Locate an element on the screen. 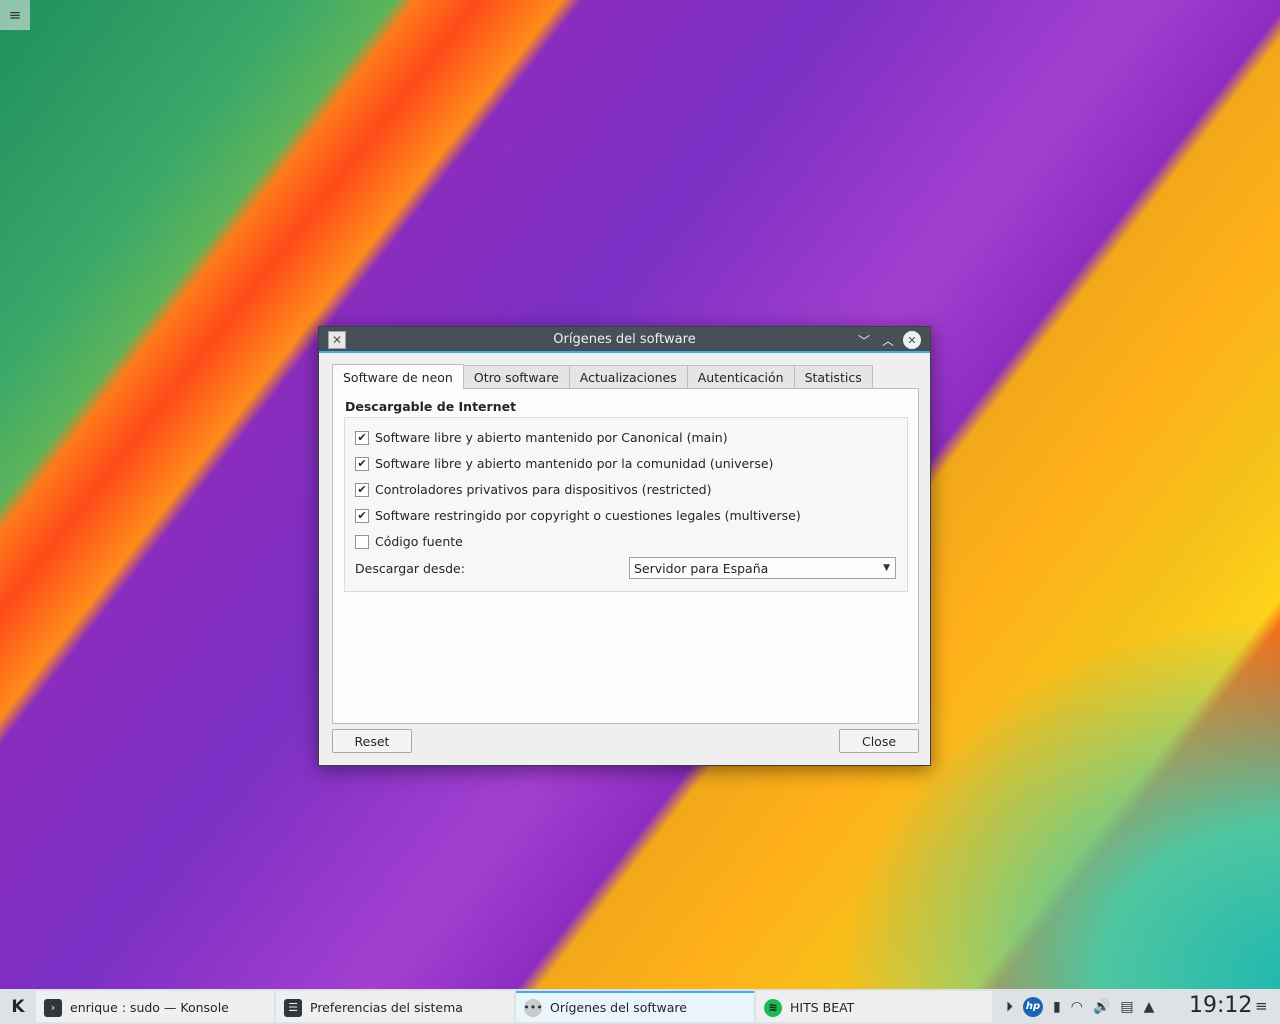  tray-expand-icon: ▲ is located at coordinates (1149, 1007).